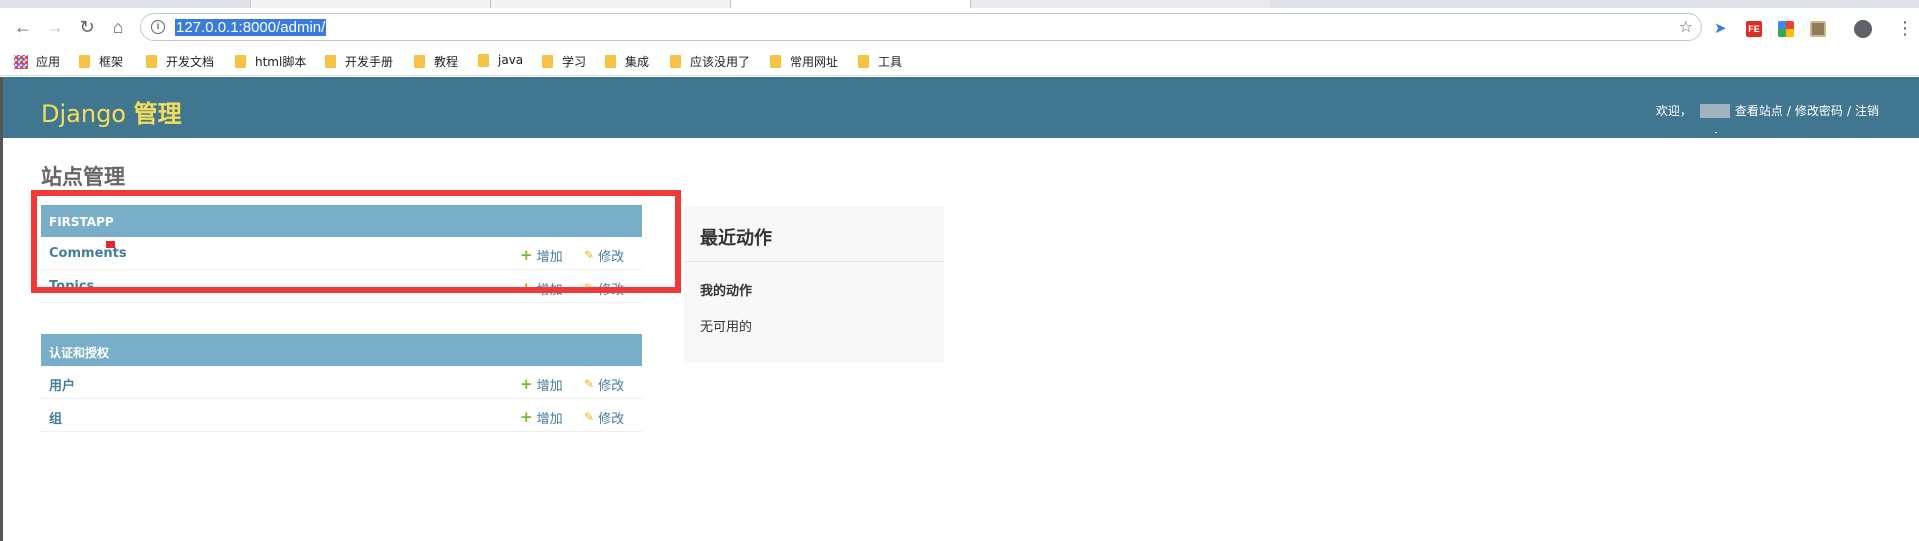 This screenshot has height=541, width=1919. What do you see at coordinates (961, 107) in the screenshot?
I see `admin-header: Django 管理 欢迎， 查看站点 / 修改密码 / 注销` at bounding box center [961, 107].